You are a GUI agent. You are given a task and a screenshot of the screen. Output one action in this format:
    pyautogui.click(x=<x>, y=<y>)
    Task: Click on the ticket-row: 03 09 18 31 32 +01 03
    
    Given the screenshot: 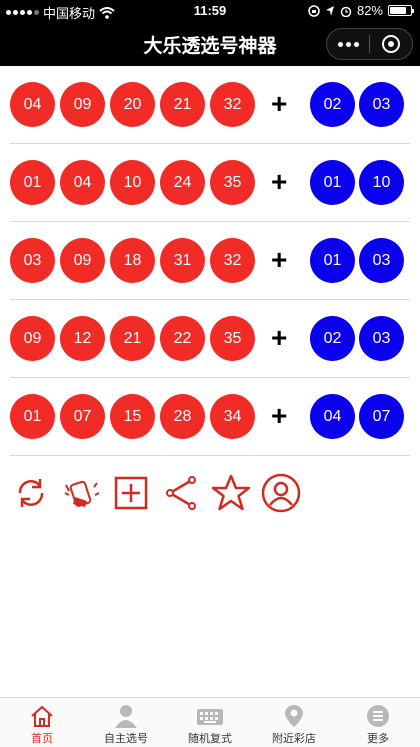 What is the action you would take?
    pyautogui.click(x=210, y=261)
    